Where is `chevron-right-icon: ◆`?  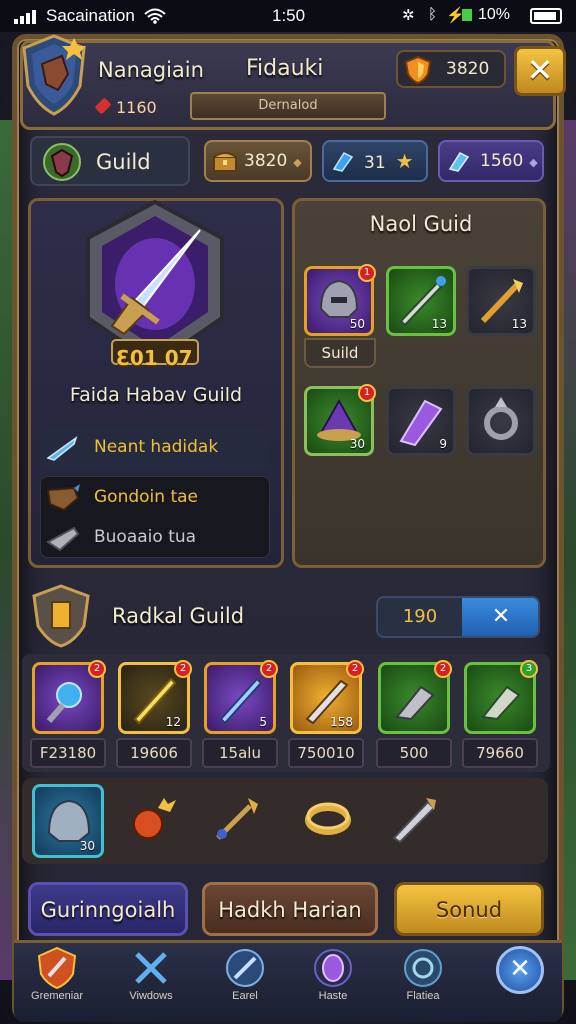 chevron-right-icon: ◆ is located at coordinates (297, 162).